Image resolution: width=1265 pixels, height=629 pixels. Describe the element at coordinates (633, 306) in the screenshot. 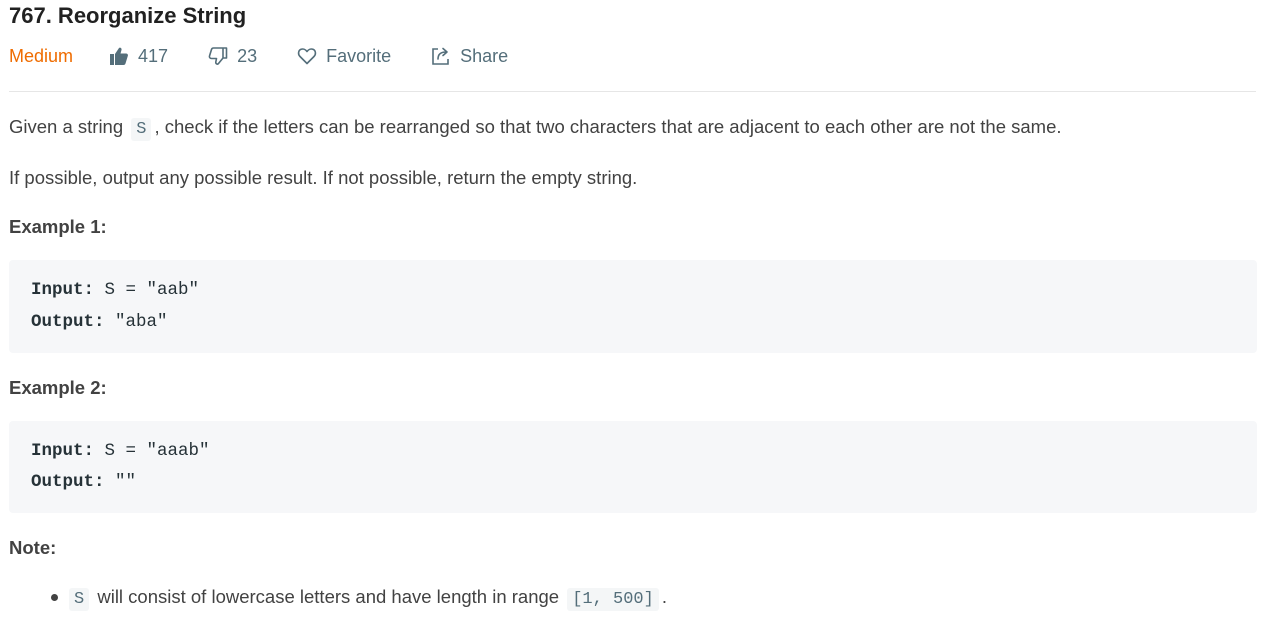

I see `example-1-block: Input: S = "aab" Output: "aba"` at that location.